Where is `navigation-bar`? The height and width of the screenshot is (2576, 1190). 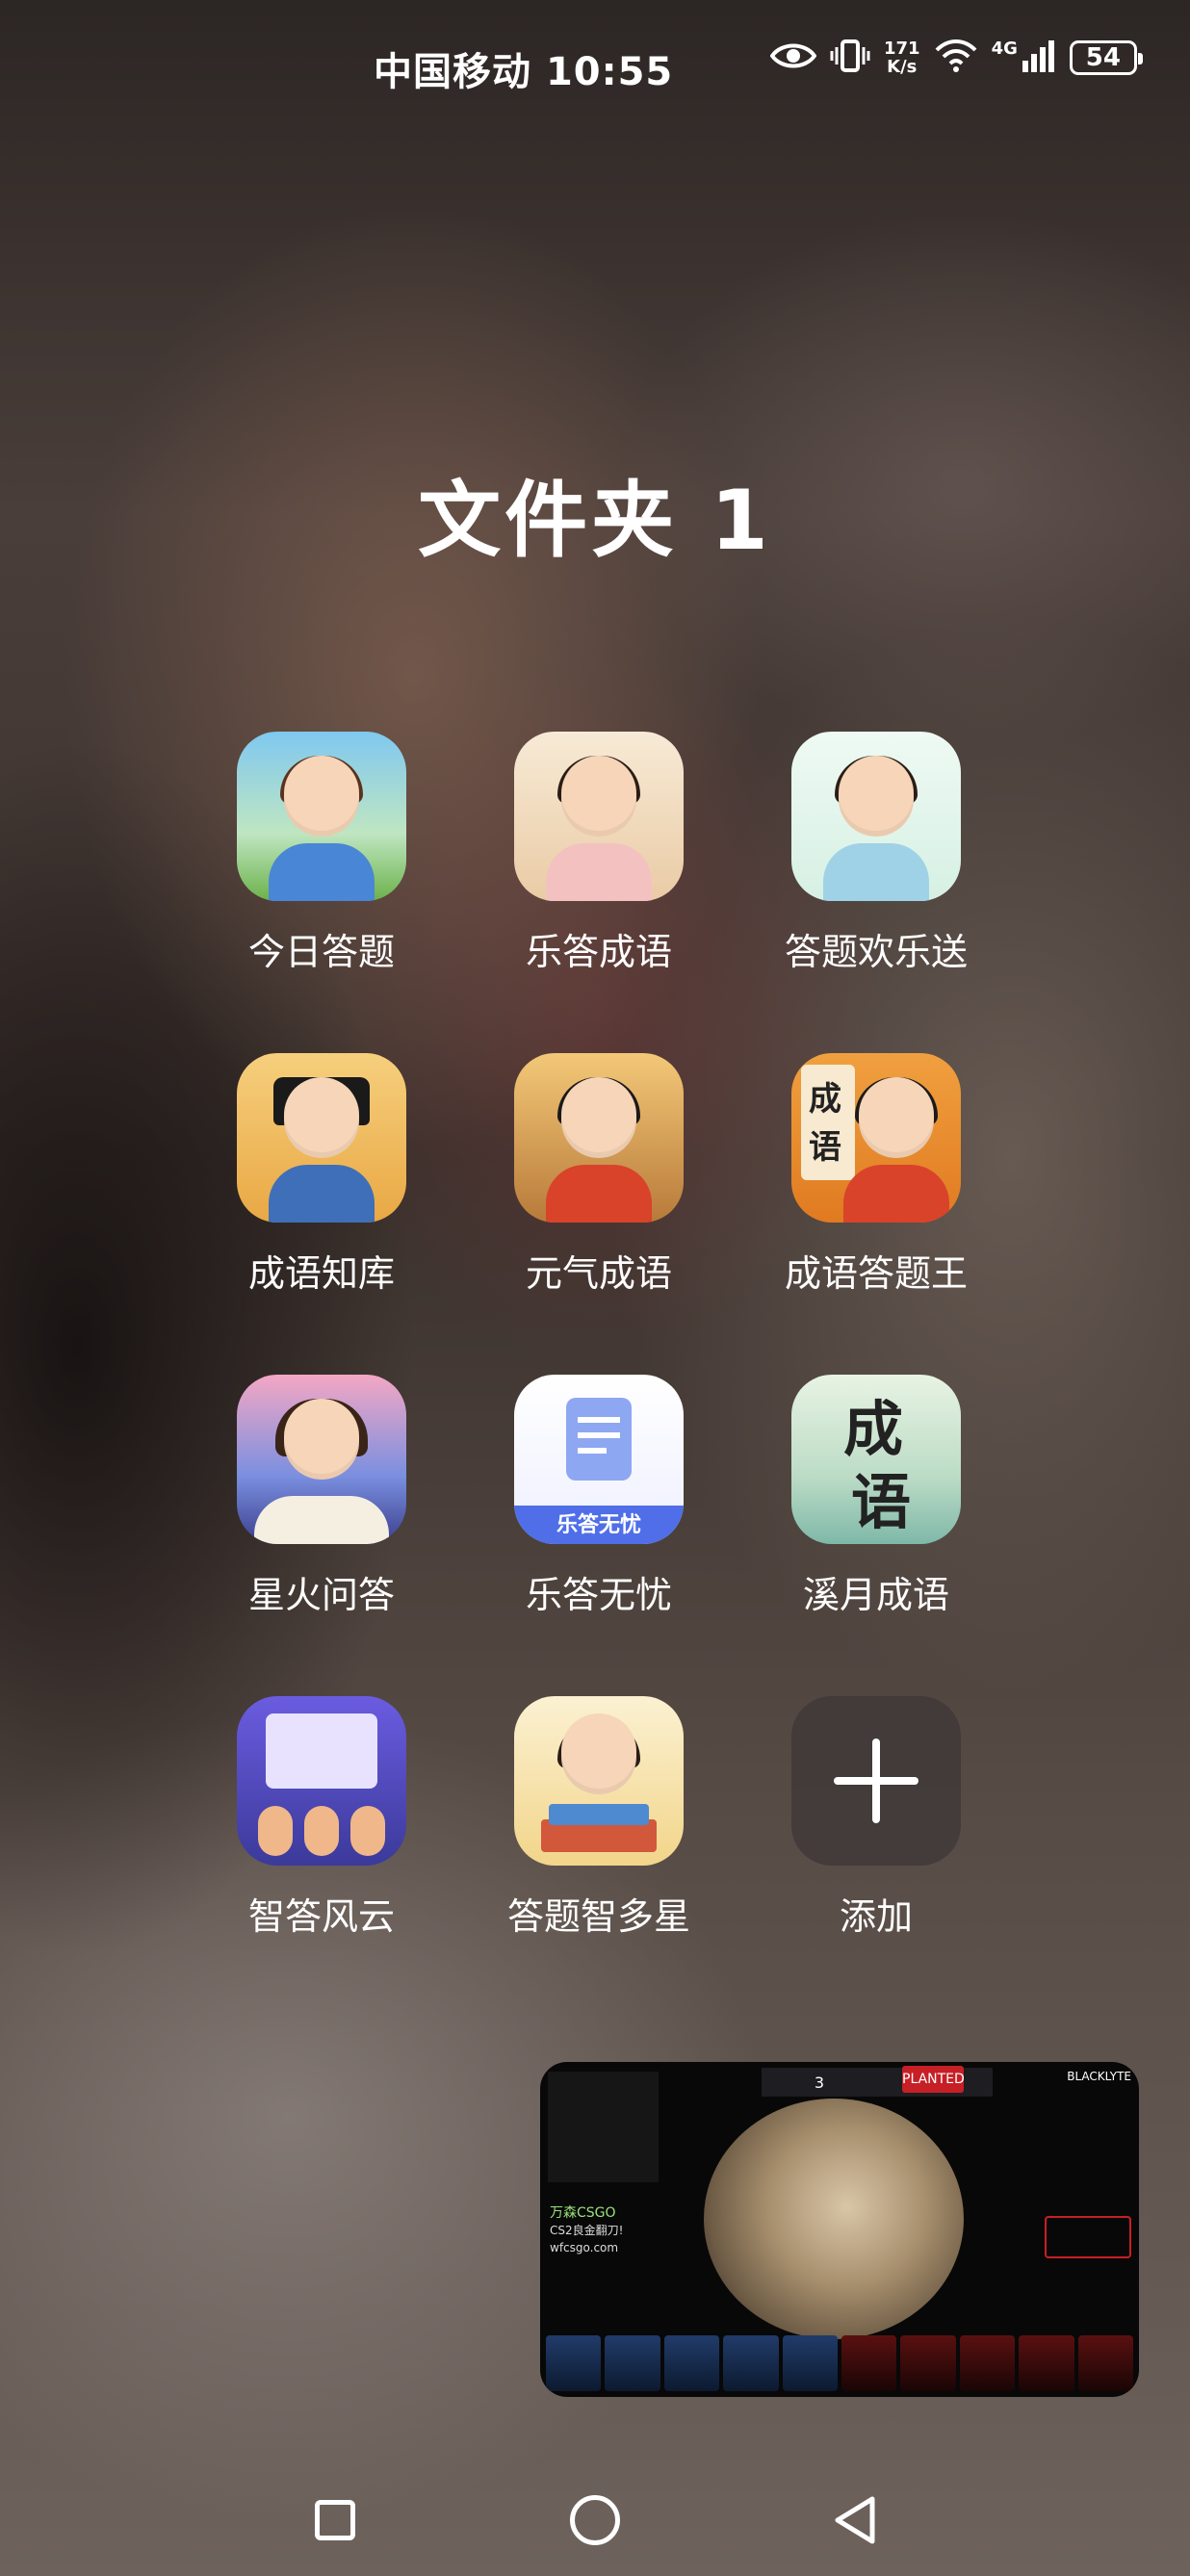 navigation-bar is located at coordinates (595, 2520).